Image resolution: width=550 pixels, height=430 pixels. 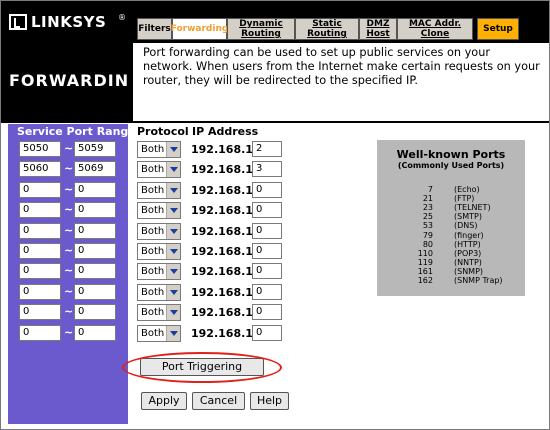 I want to click on tab-filters: Filters, so click(x=154, y=29).